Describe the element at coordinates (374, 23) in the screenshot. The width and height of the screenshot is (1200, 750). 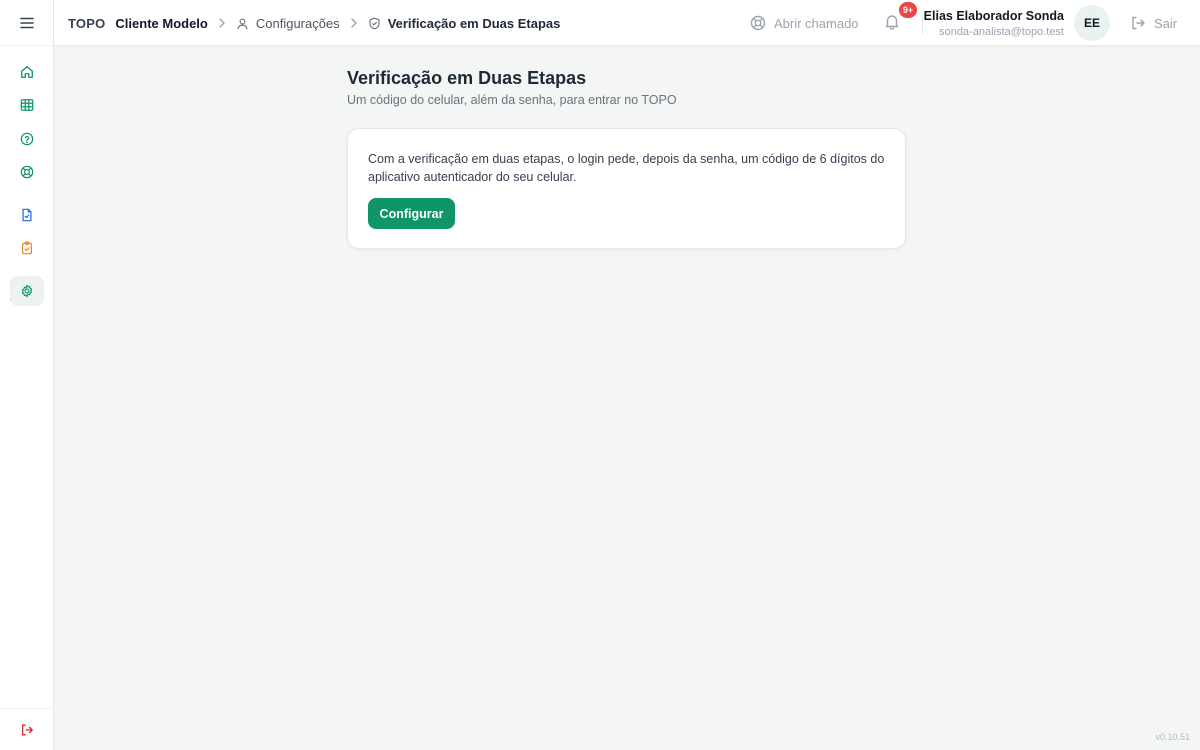
I see `shield-check-icon` at that location.